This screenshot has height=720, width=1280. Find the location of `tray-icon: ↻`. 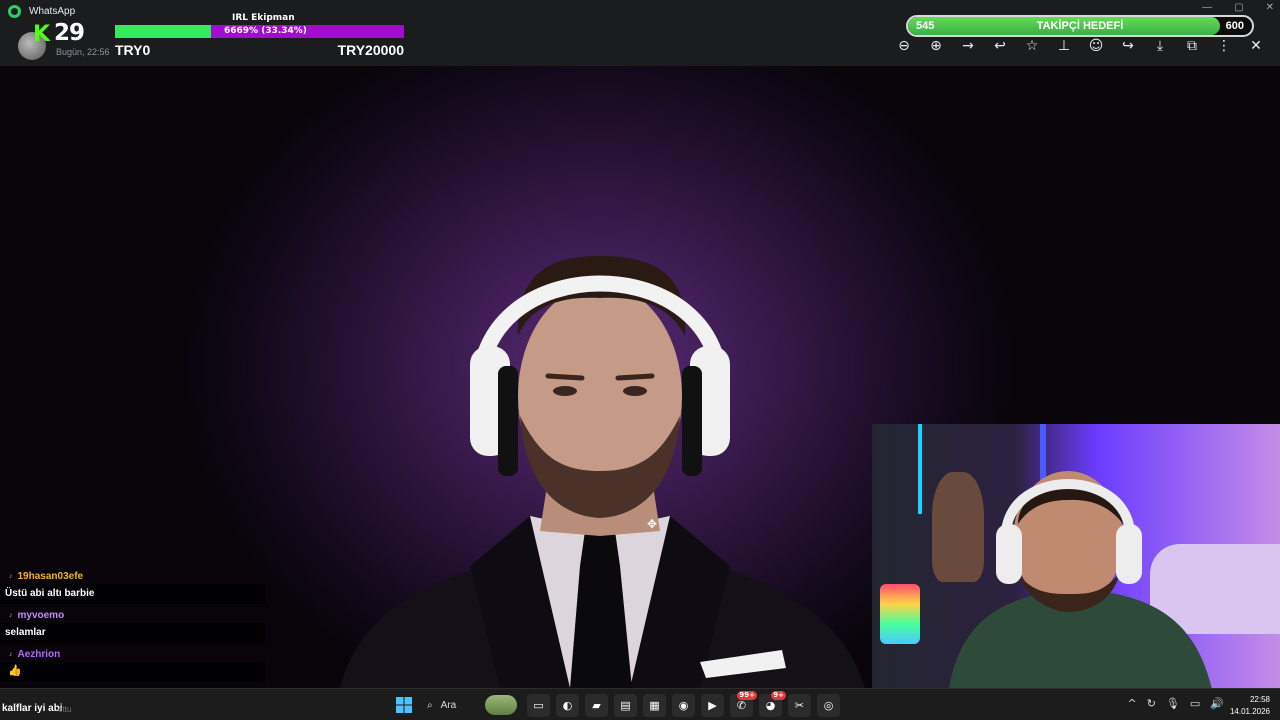

tray-icon: ↻ is located at coordinates (1151, 703).